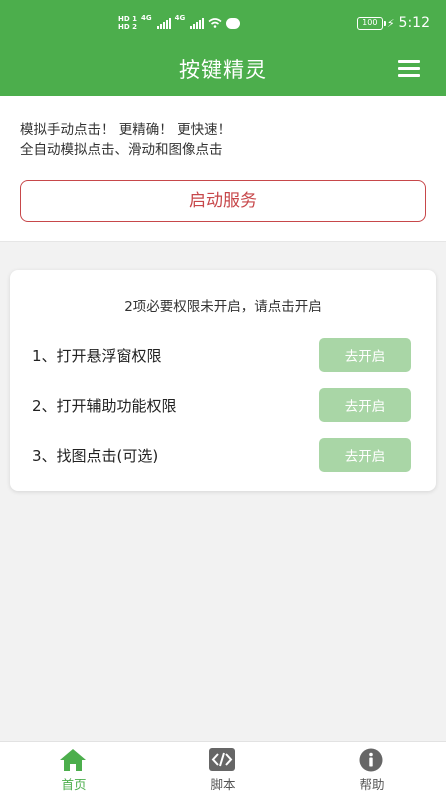 The image size is (446, 796). What do you see at coordinates (179, 23) in the screenshot?
I see `status-indicators: HD 1 HD 2 4G 4G` at bounding box center [179, 23].